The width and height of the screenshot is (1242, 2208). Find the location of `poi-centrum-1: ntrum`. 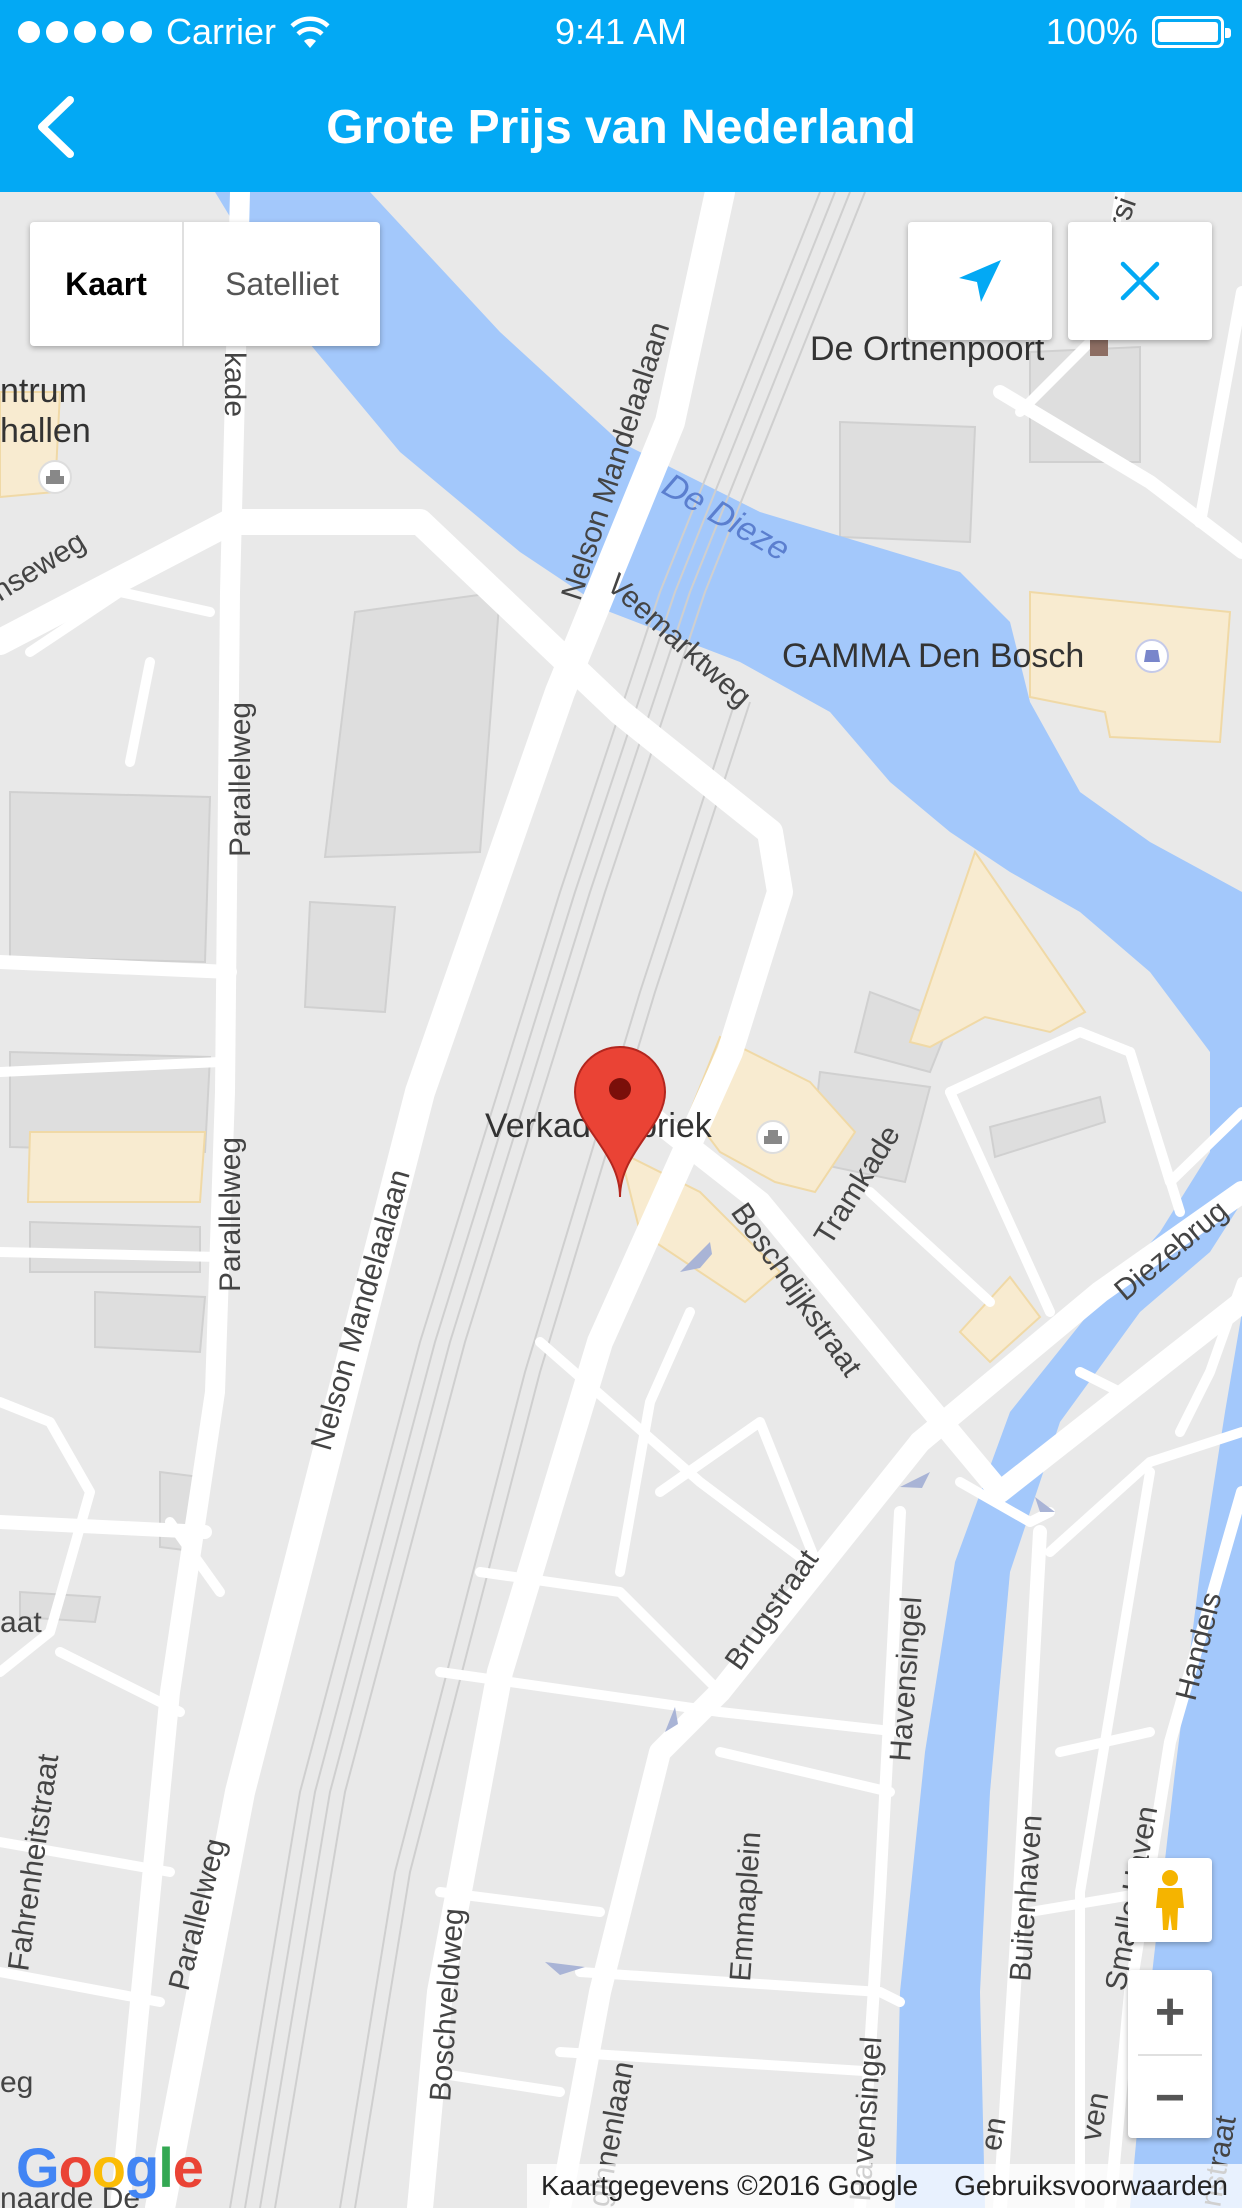

poi-centrum-1: ntrum is located at coordinates (43, 391).